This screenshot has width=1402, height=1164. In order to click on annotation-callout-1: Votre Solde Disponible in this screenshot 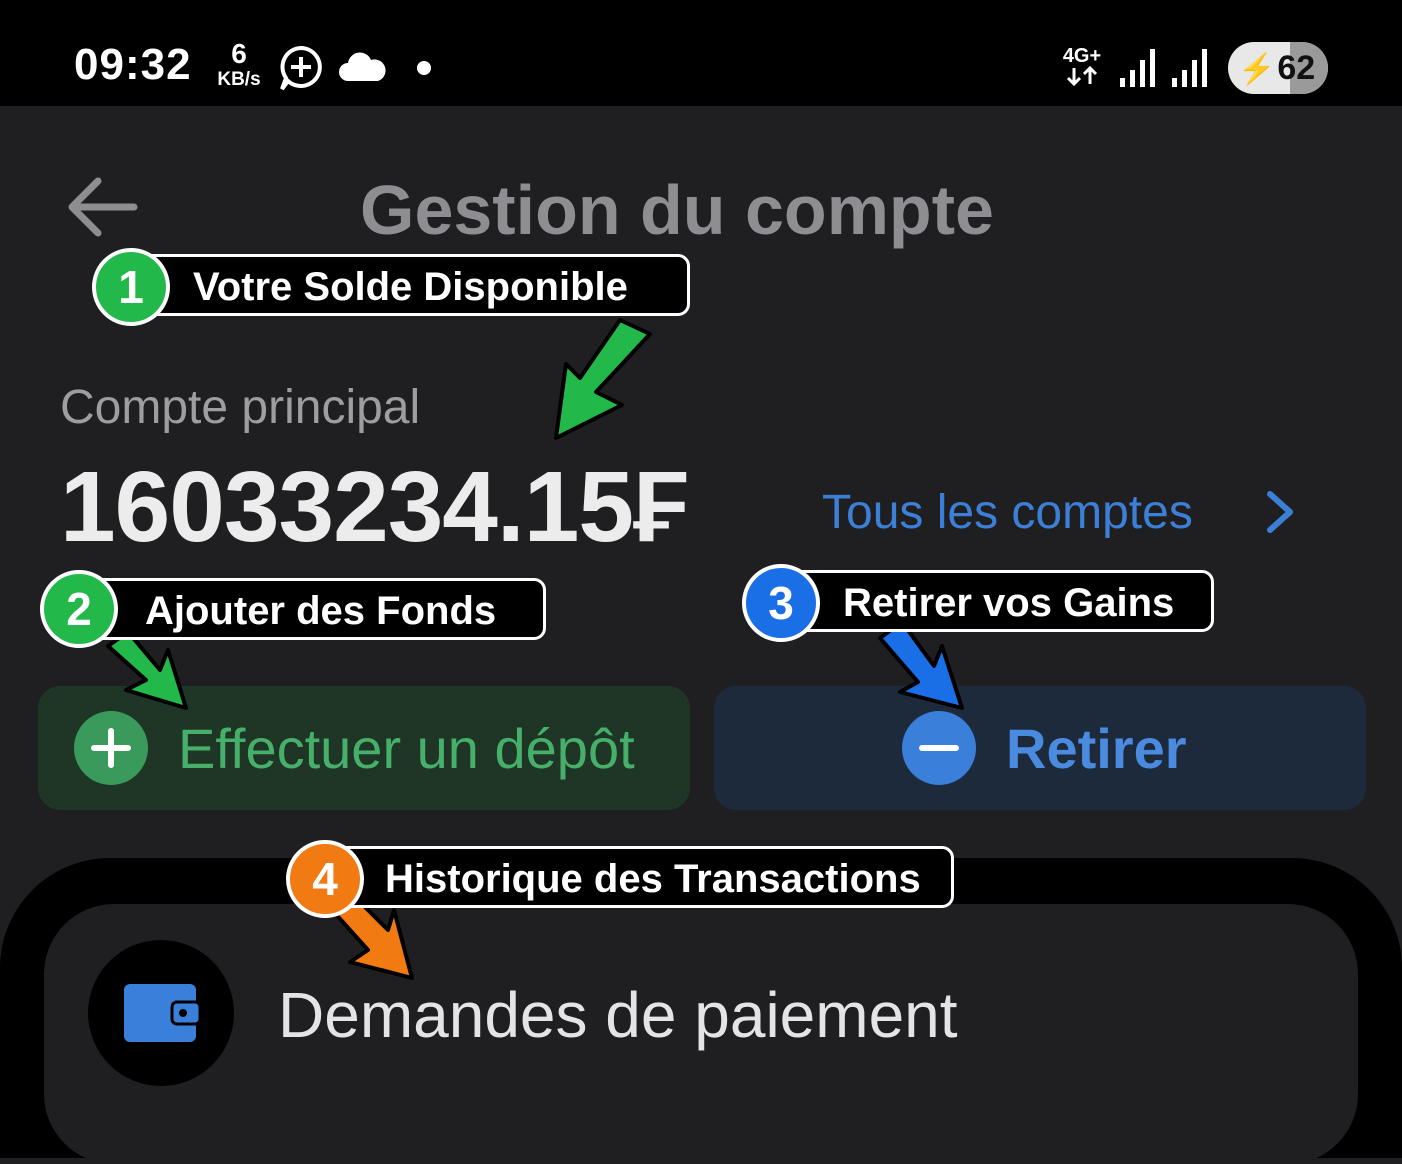, I will do `click(404, 285)`.